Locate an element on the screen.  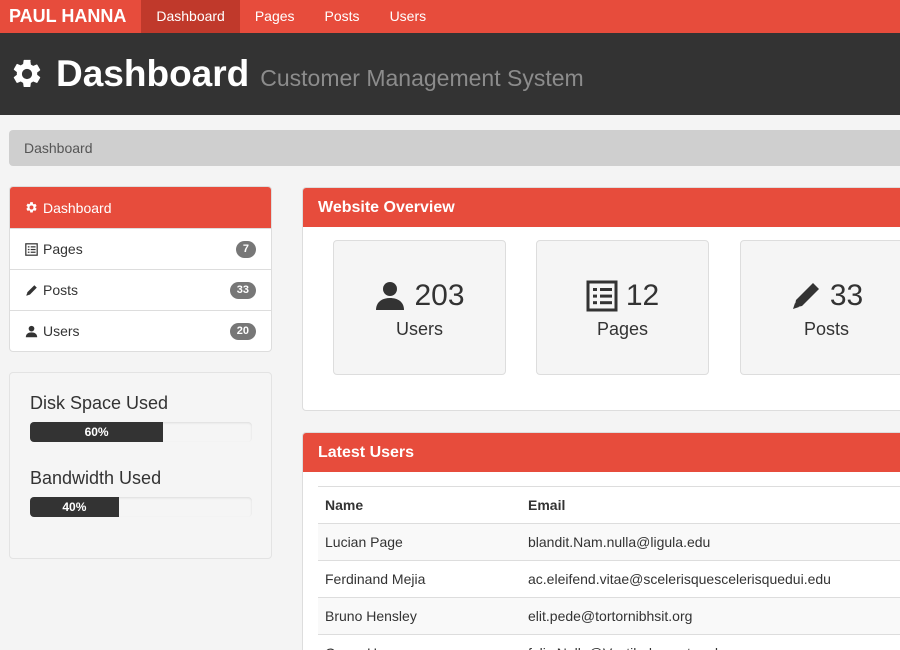
disk-usage-label: Disk Space Used is located at coordinates (99, 403).